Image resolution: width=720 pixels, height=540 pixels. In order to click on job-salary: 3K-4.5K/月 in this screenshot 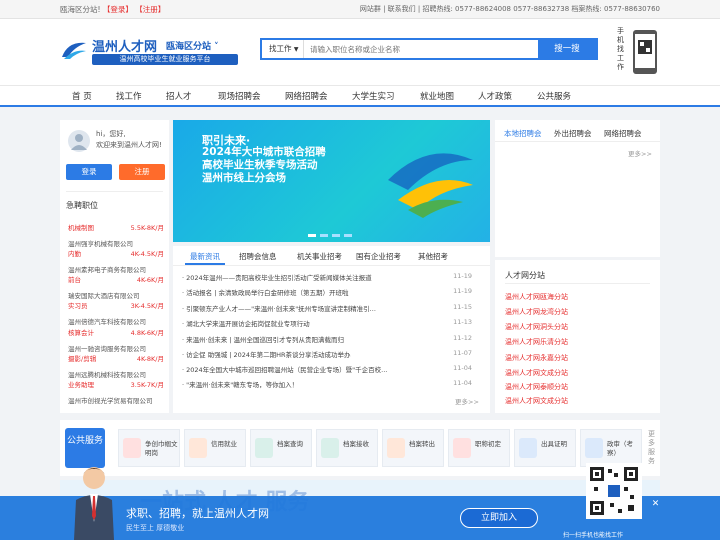, I will do `click(147, 306)`.